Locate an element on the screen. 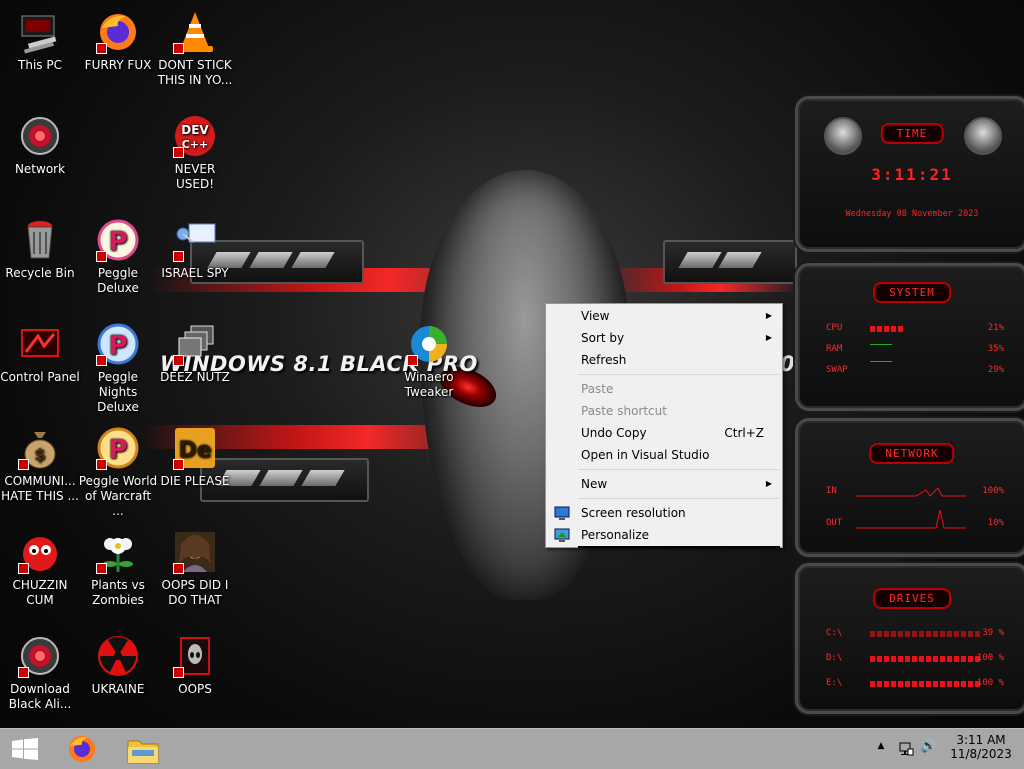 Image resolution: width=1024 pixels, height=769 pixels. desktop-icon-network: Network is located at coordinates (40, 142).